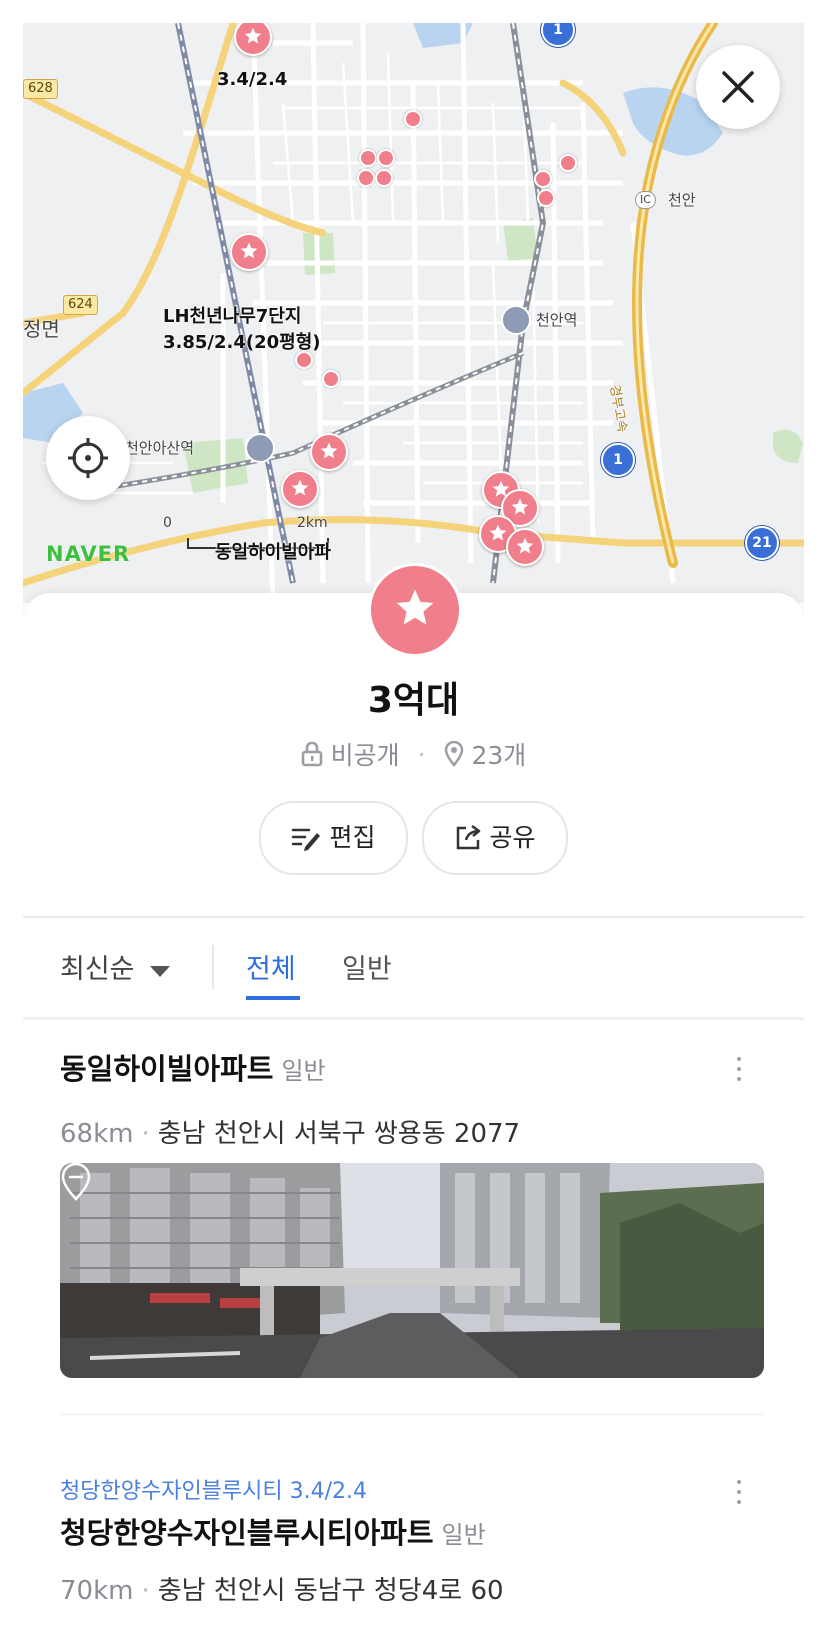  What do you see at coordinates (413, 917) in the screenshot?
I see `section-divider` at bounding box center [413, 917].